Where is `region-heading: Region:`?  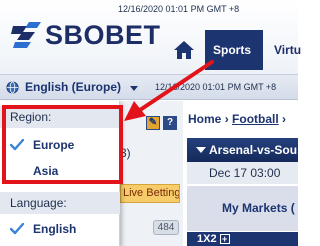
region-heading: Region: is located at coordinates (60, 117).